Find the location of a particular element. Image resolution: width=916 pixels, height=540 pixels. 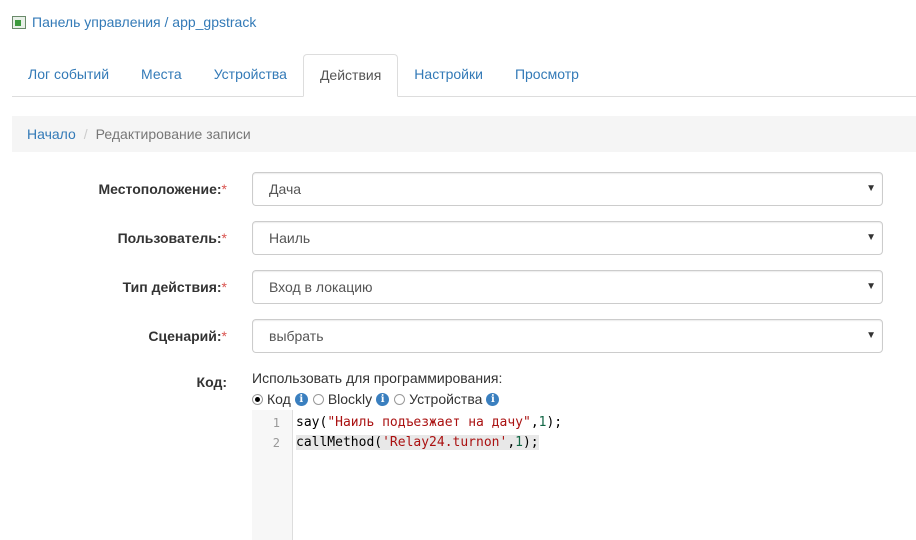

tab-devices: Устройства is located at coordinates (250, 74).